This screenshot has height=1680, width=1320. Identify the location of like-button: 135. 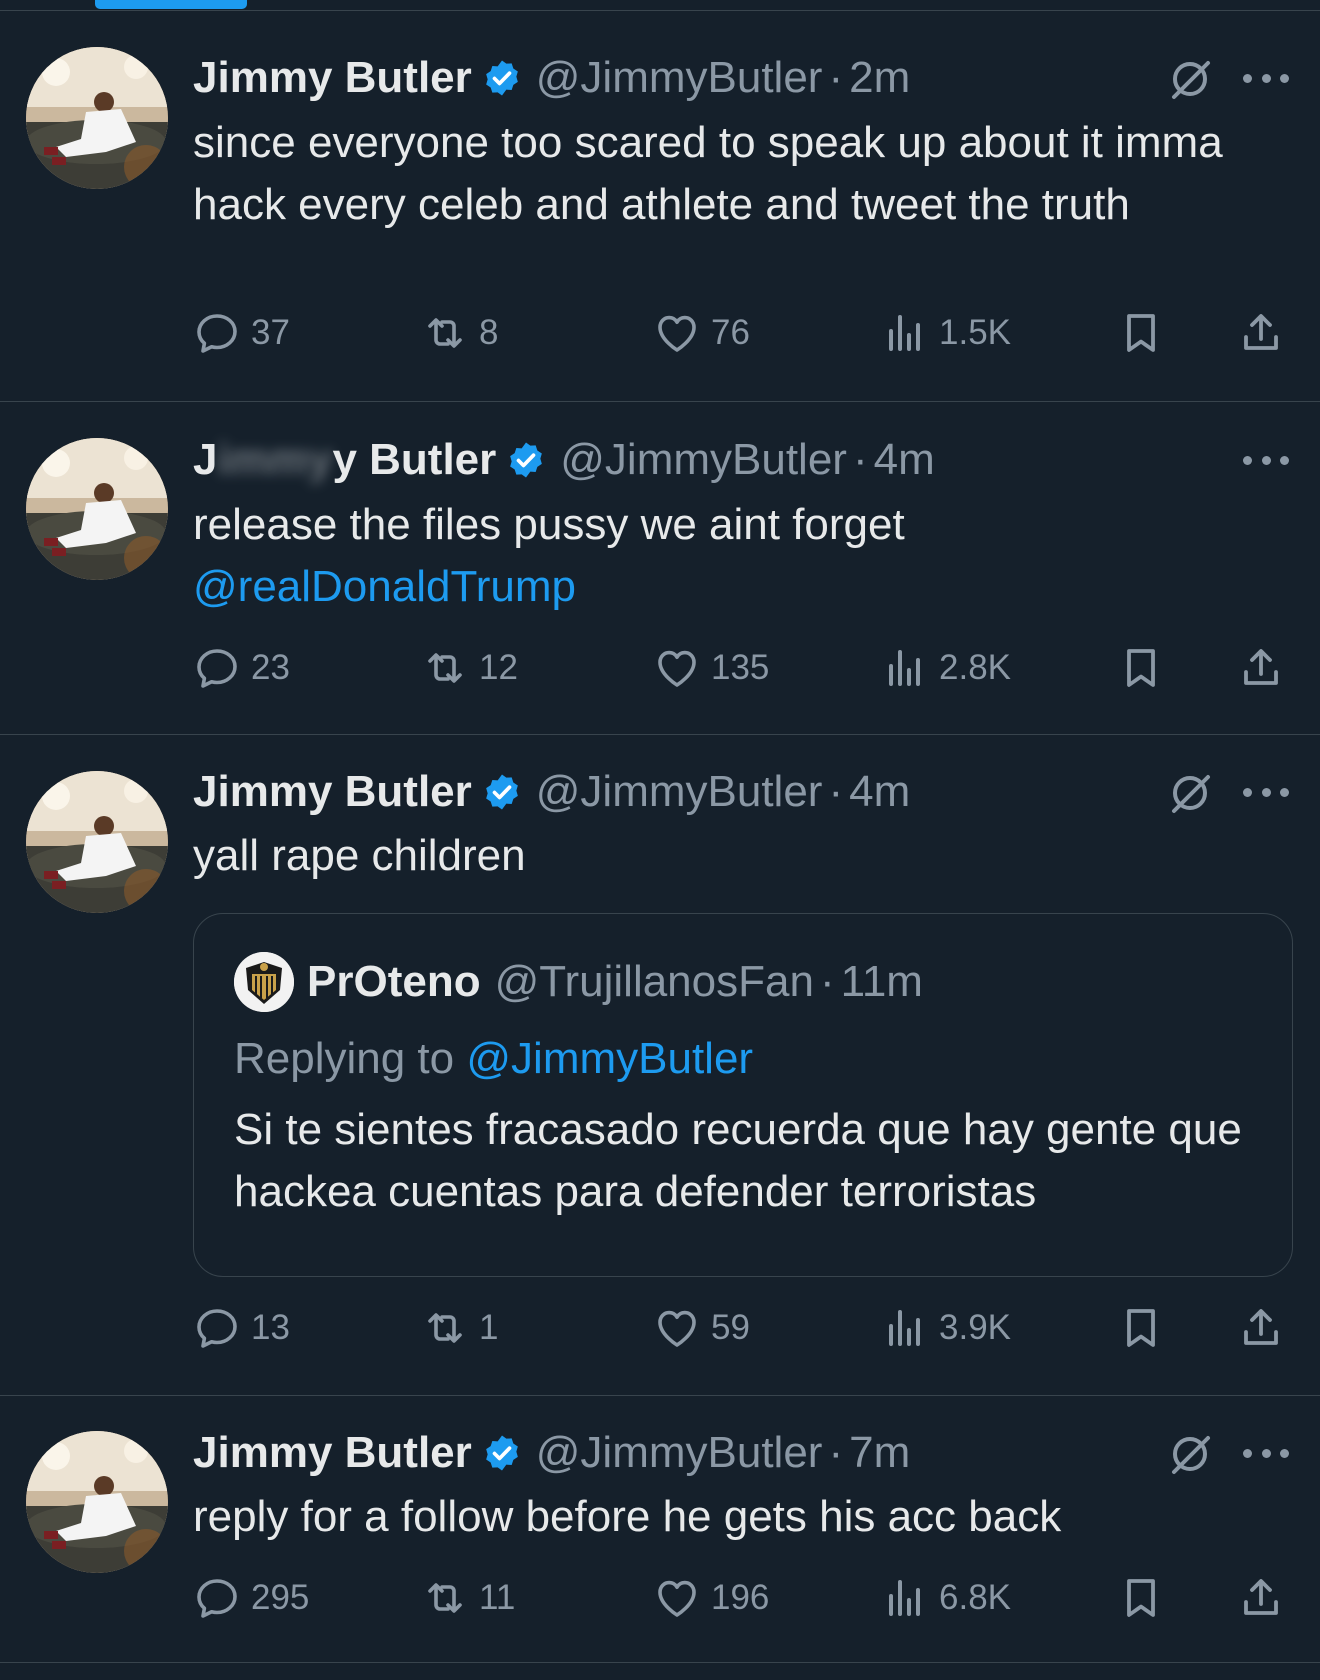
(711, 668).